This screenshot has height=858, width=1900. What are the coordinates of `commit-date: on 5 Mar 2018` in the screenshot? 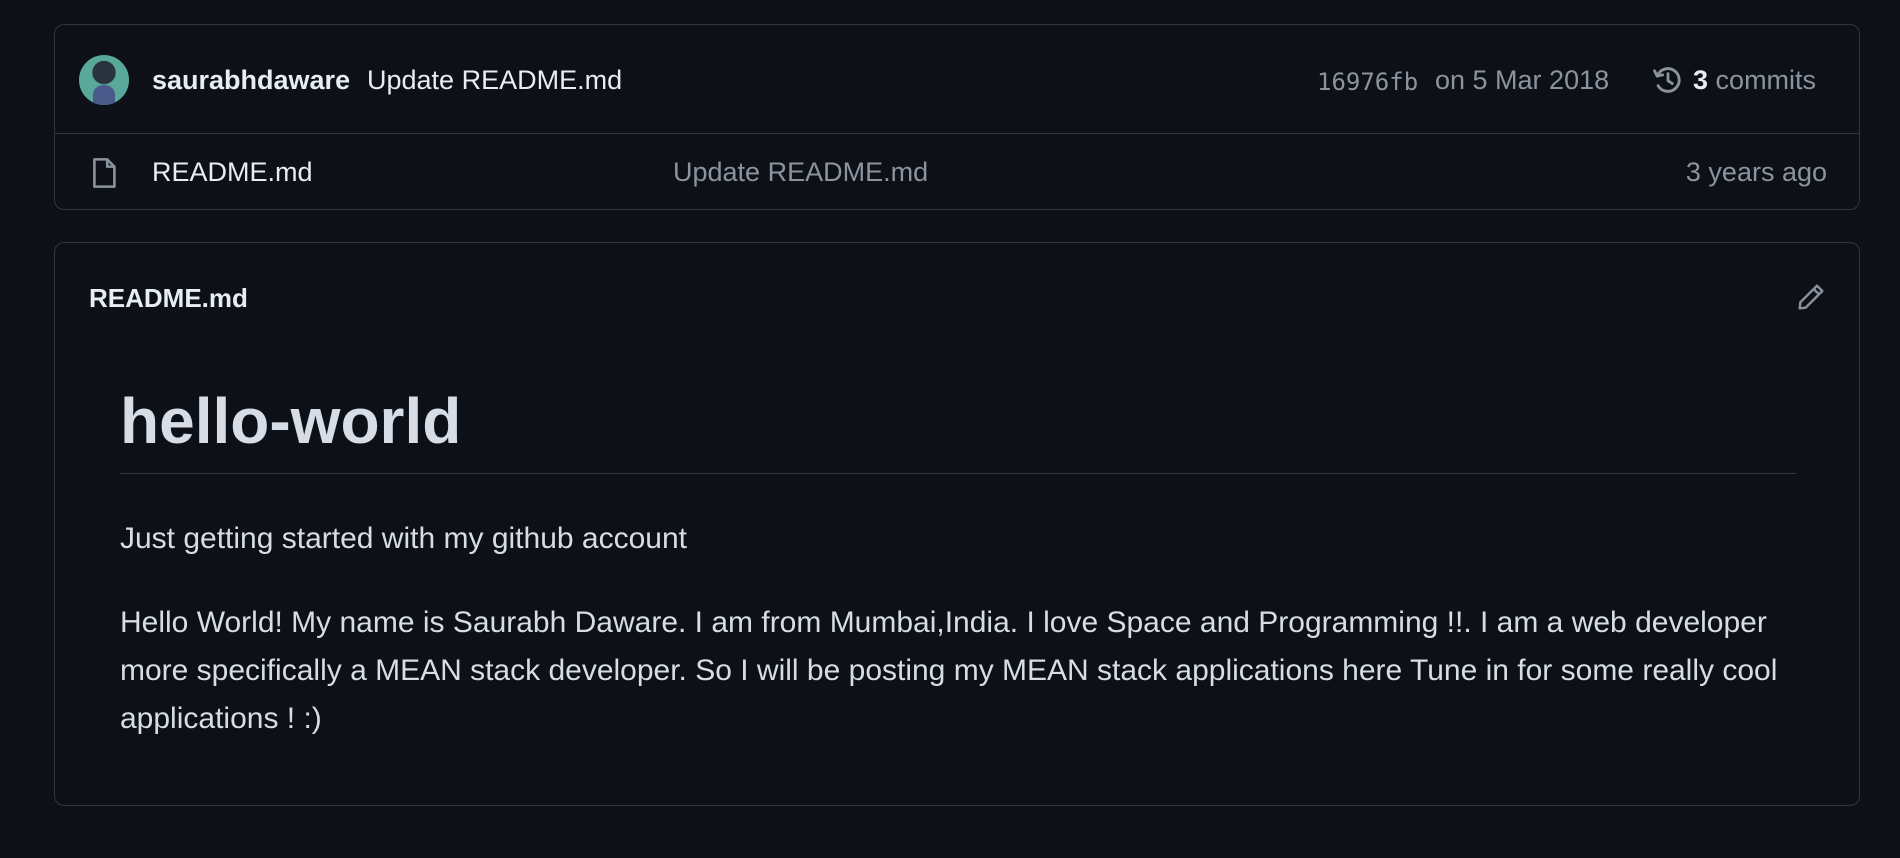 It's located at (1522, 80).